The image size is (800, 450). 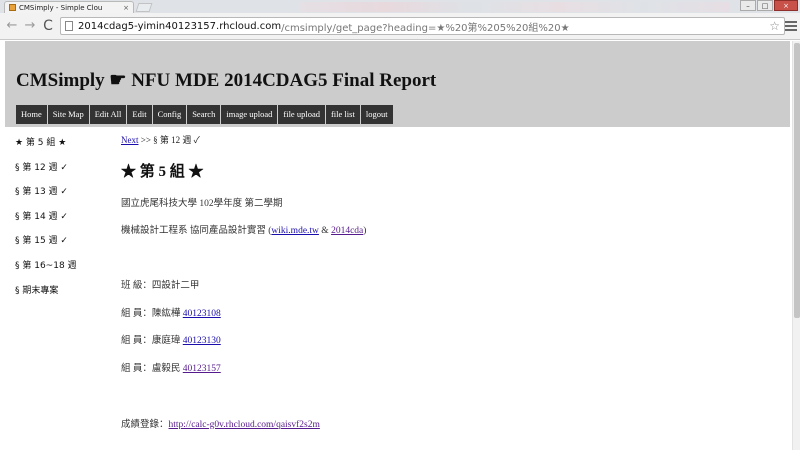 What do you see at coordinates (46, 198) in the screenshot?
I see `sidebar-item-week13: § 第 13 週 ✓` at bounding box center [46, 198].